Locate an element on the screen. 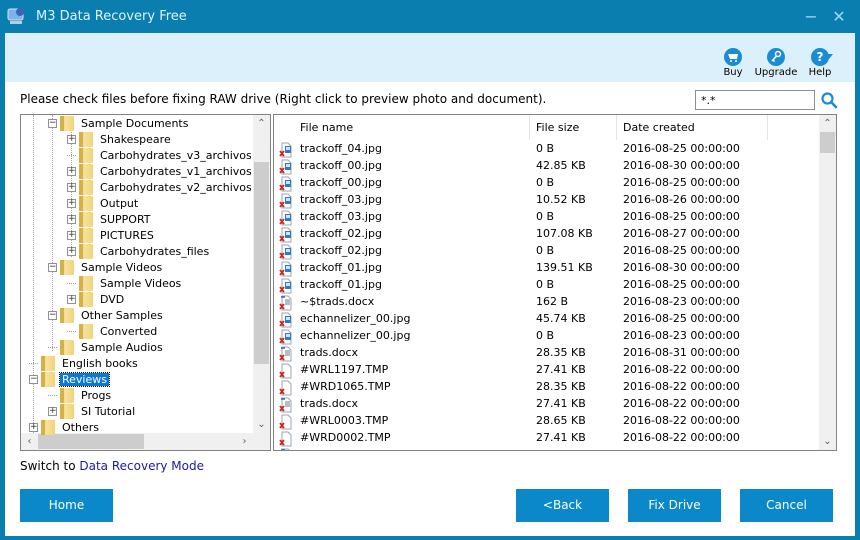 The height and width of the screenshot is (540, 860). tree-vscroll-thumb is located at coordinates (261, 263).